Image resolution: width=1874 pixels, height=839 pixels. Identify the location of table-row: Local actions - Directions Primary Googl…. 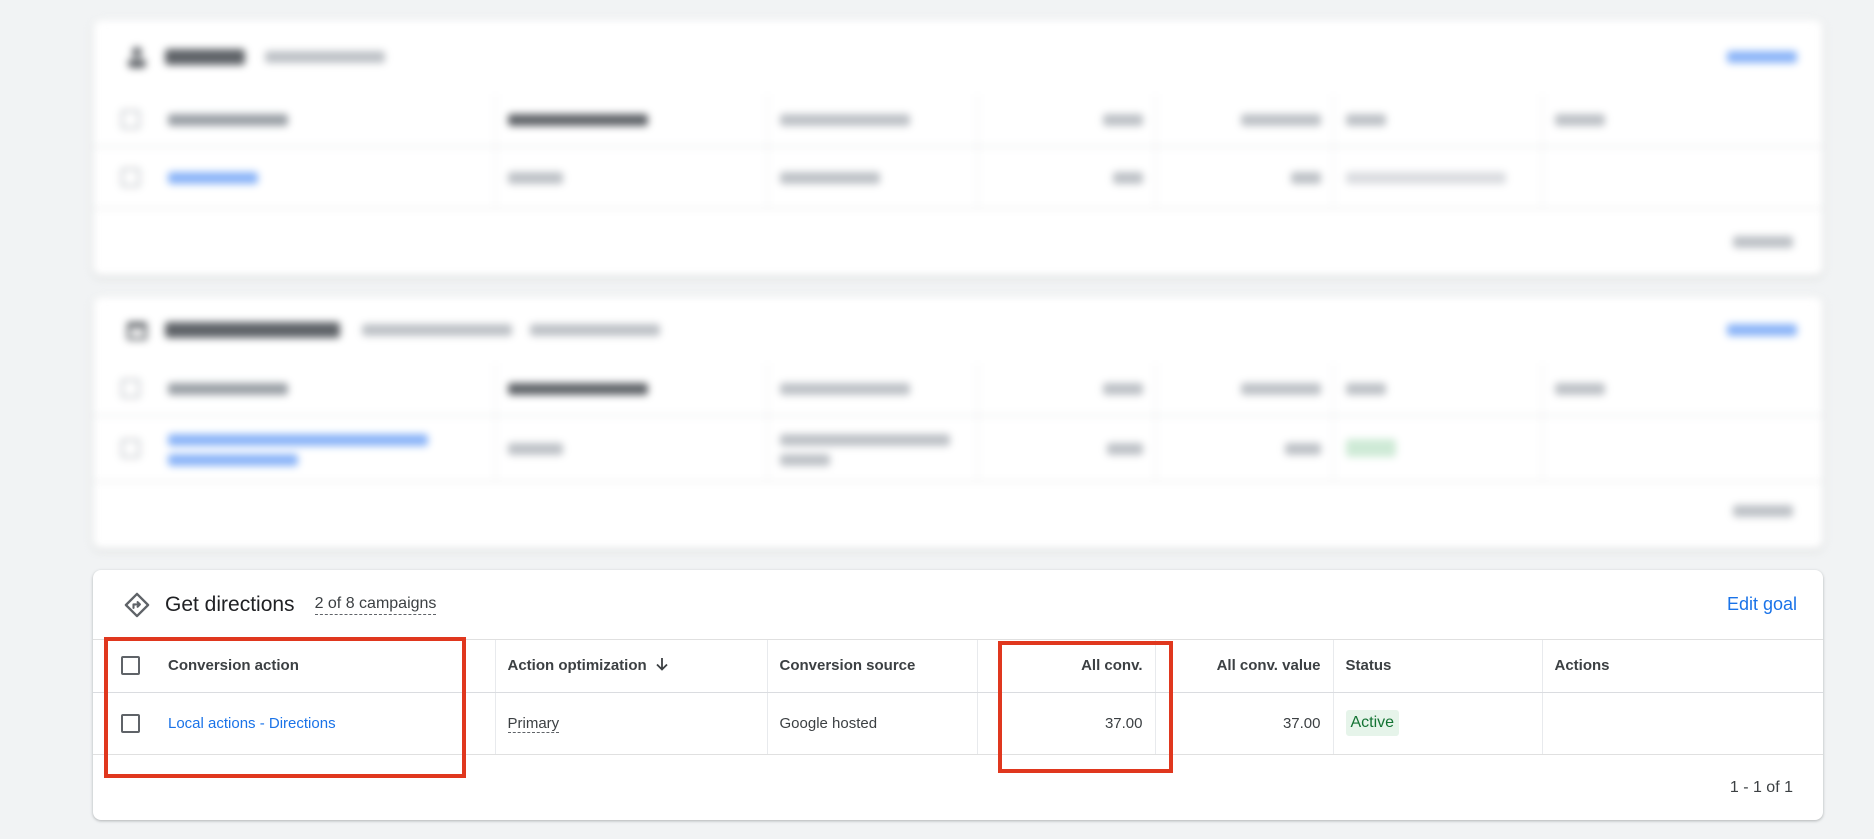
(958, 723).